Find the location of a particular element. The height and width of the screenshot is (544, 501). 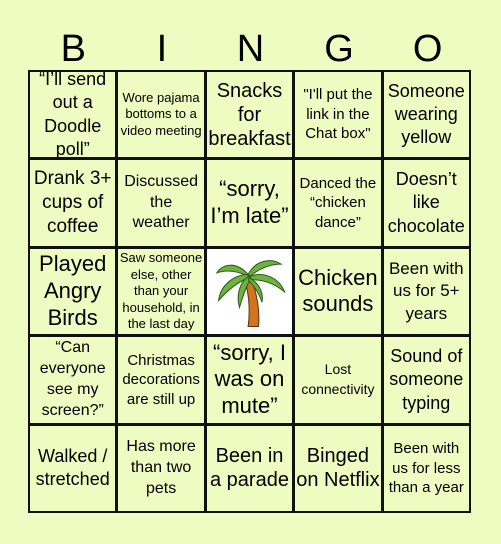

cell-text: Played Angry Birds is located at coordinates (73, 290).